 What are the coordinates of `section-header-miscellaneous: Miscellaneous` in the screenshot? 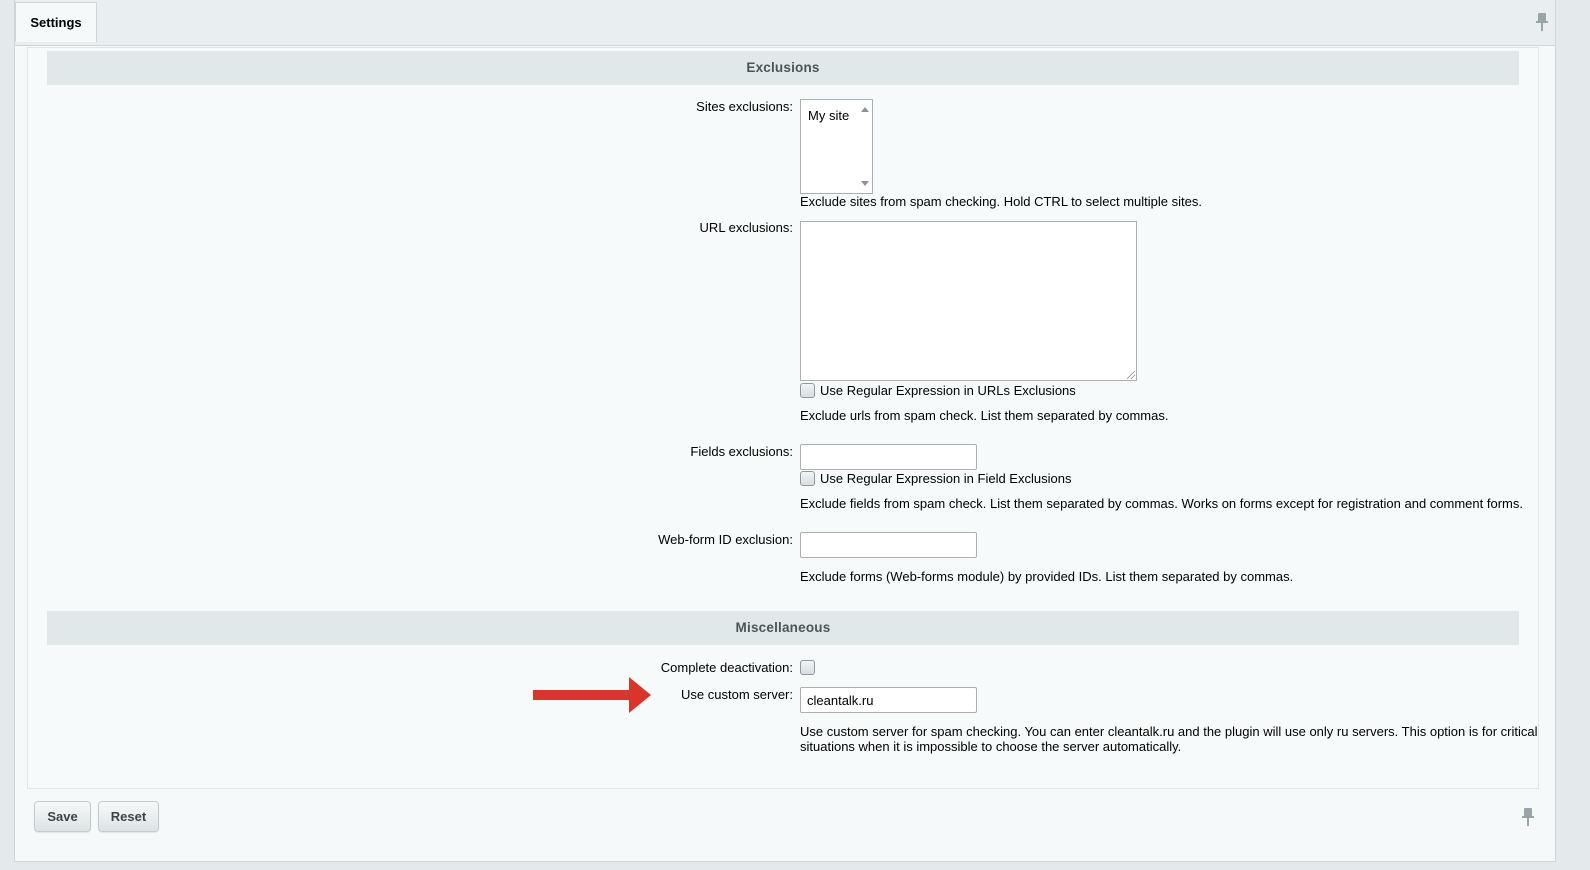 It's located at (783, 628).